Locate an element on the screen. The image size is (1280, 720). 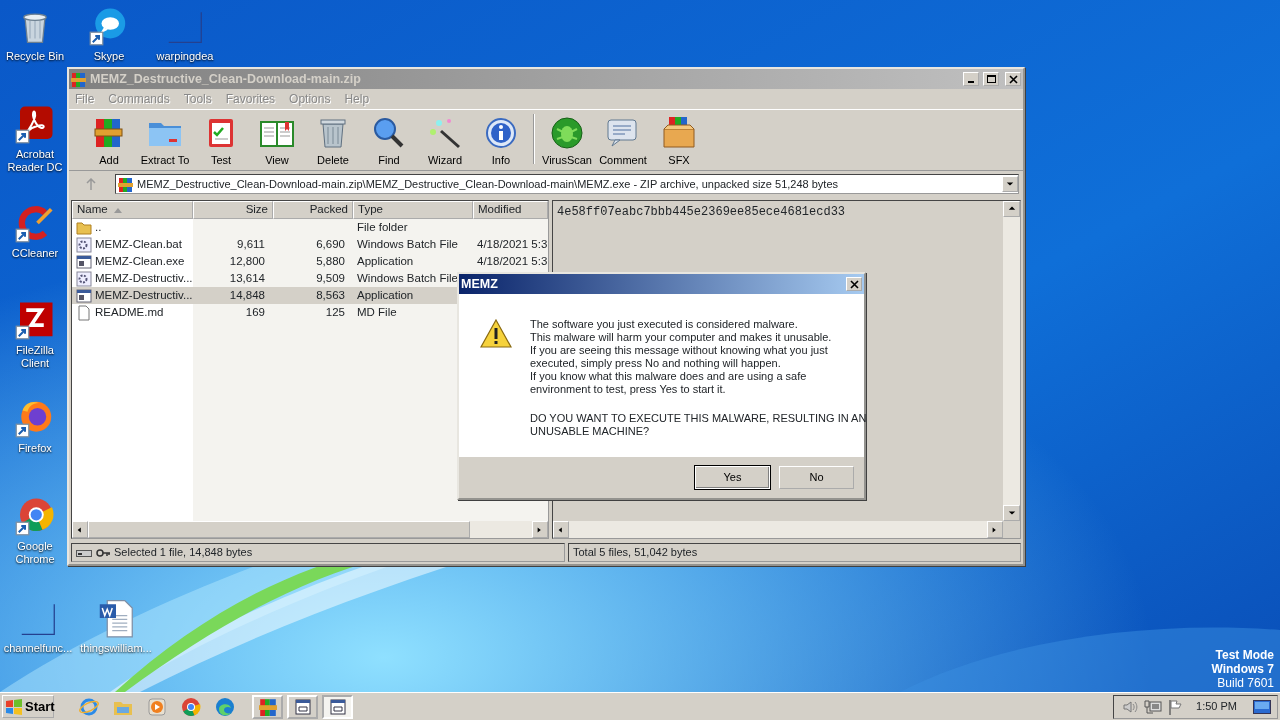
toolbar-button: SFX is located at coordinates (679, 142).